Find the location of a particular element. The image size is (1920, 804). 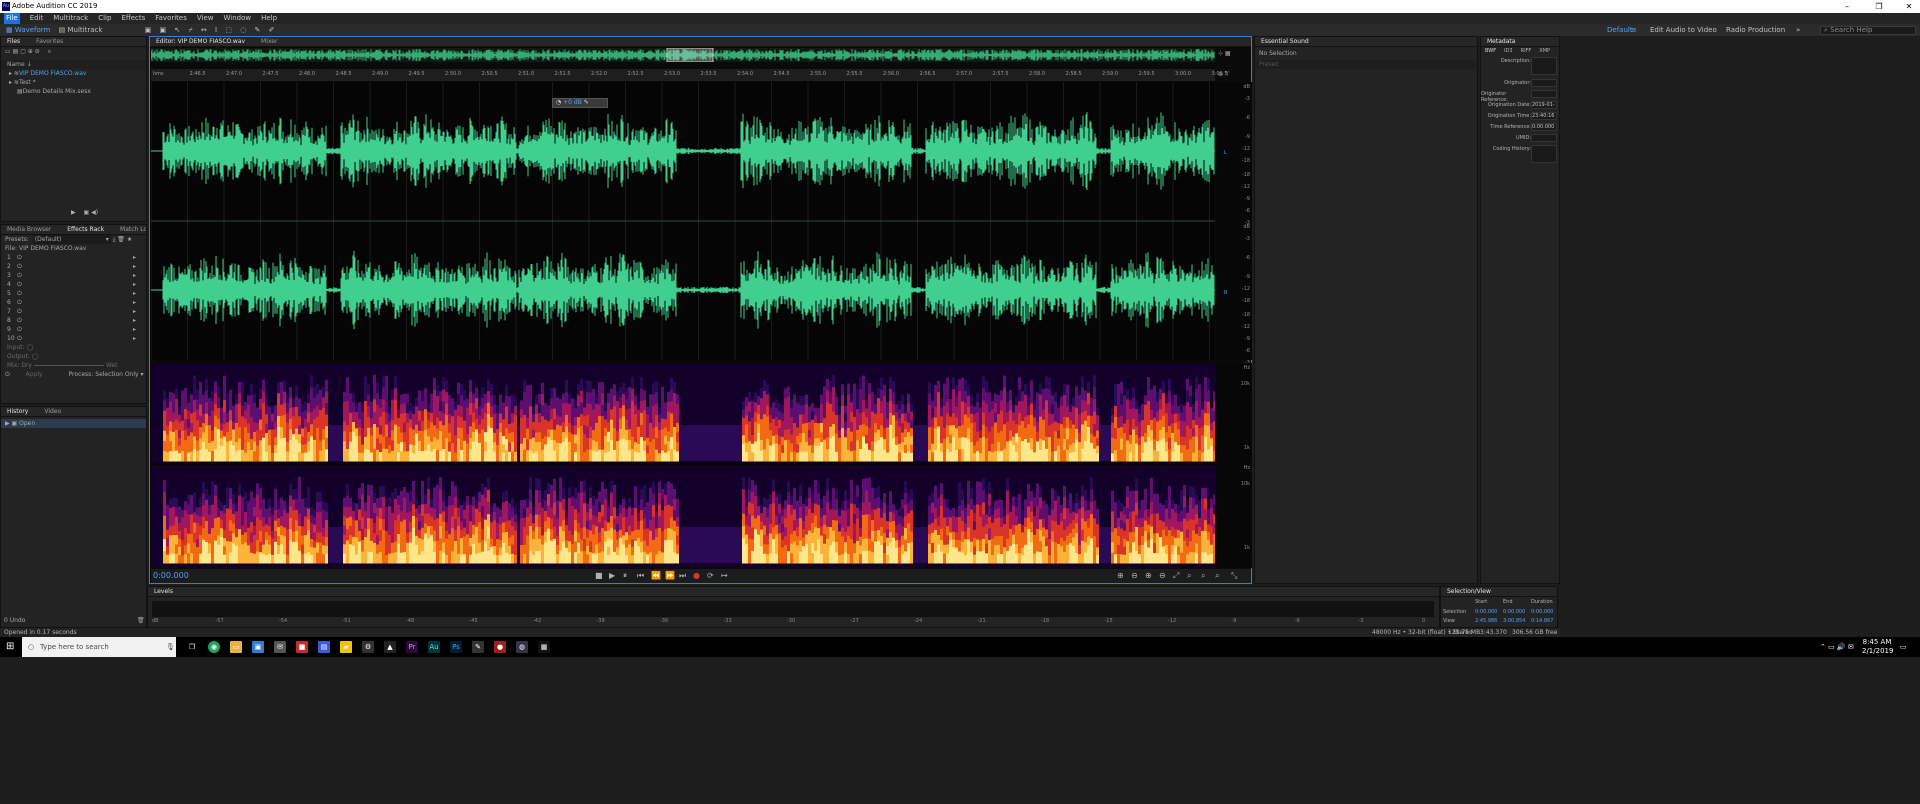

workspace-default: Default is located at coordinates (1620, 30).